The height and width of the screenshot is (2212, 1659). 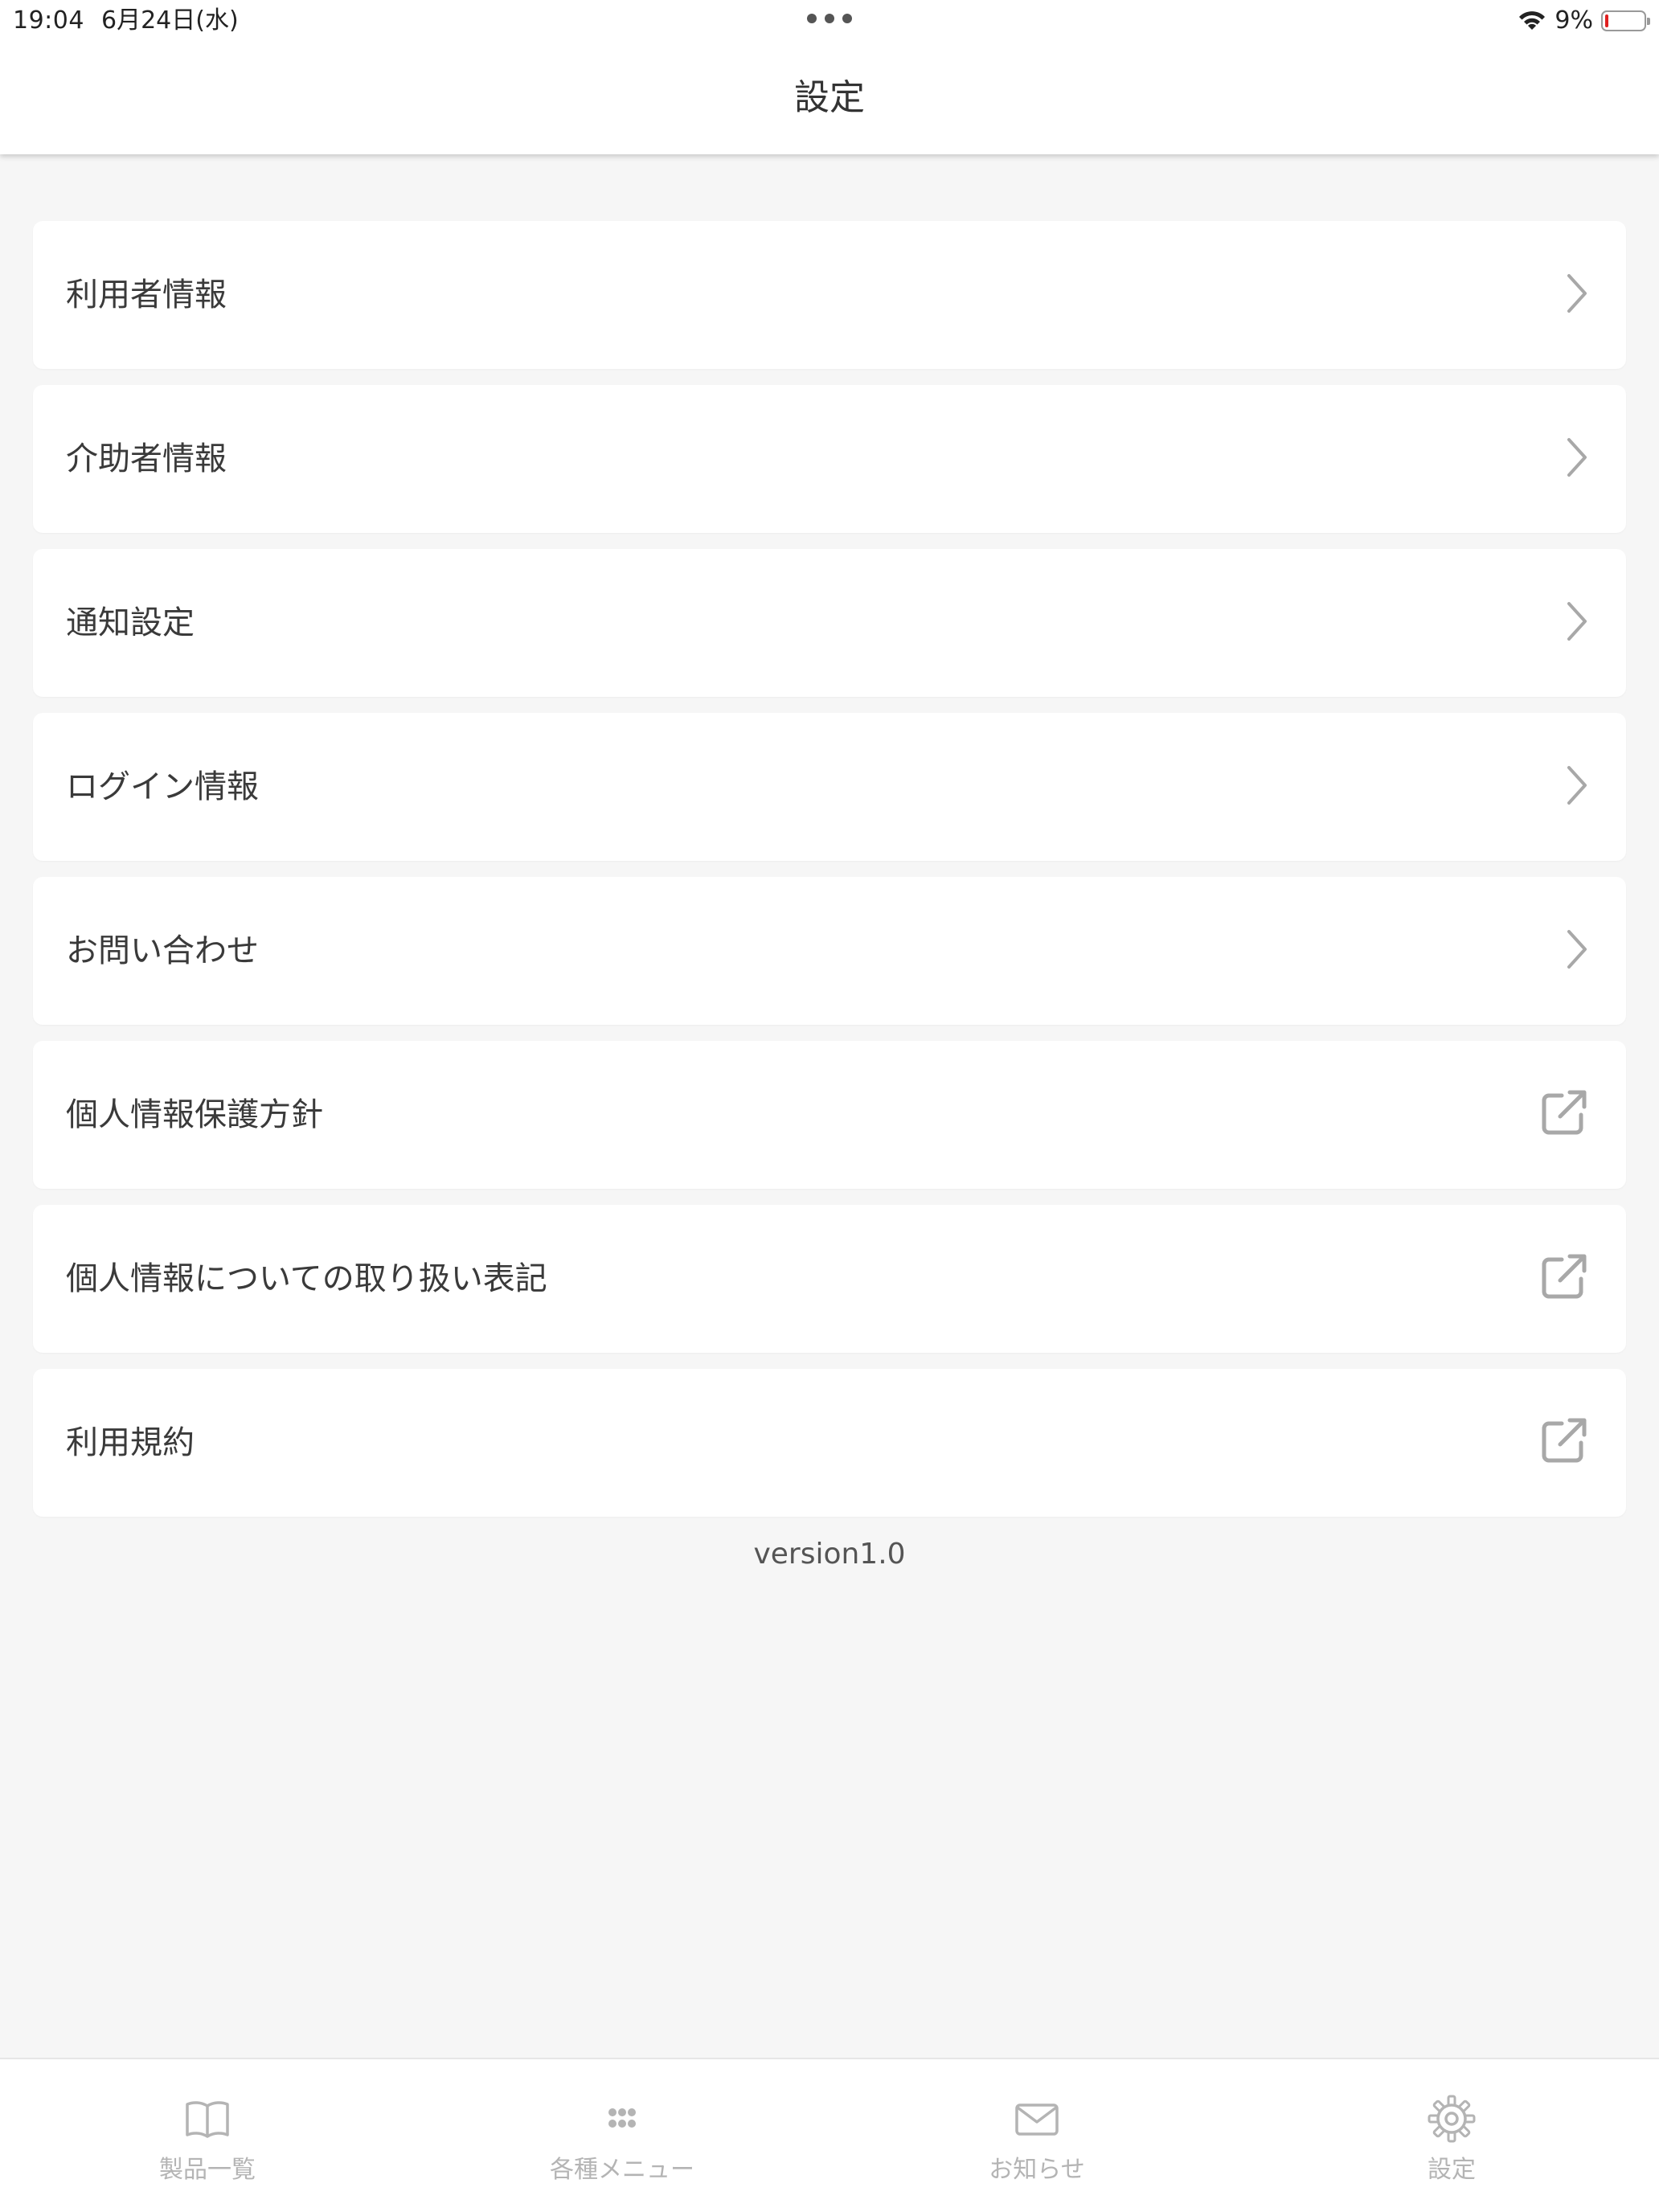 What do you see at coordinates (48, 20) in the screenshot?
I see `status-time: 19:04` at bounding box center [48, 20].